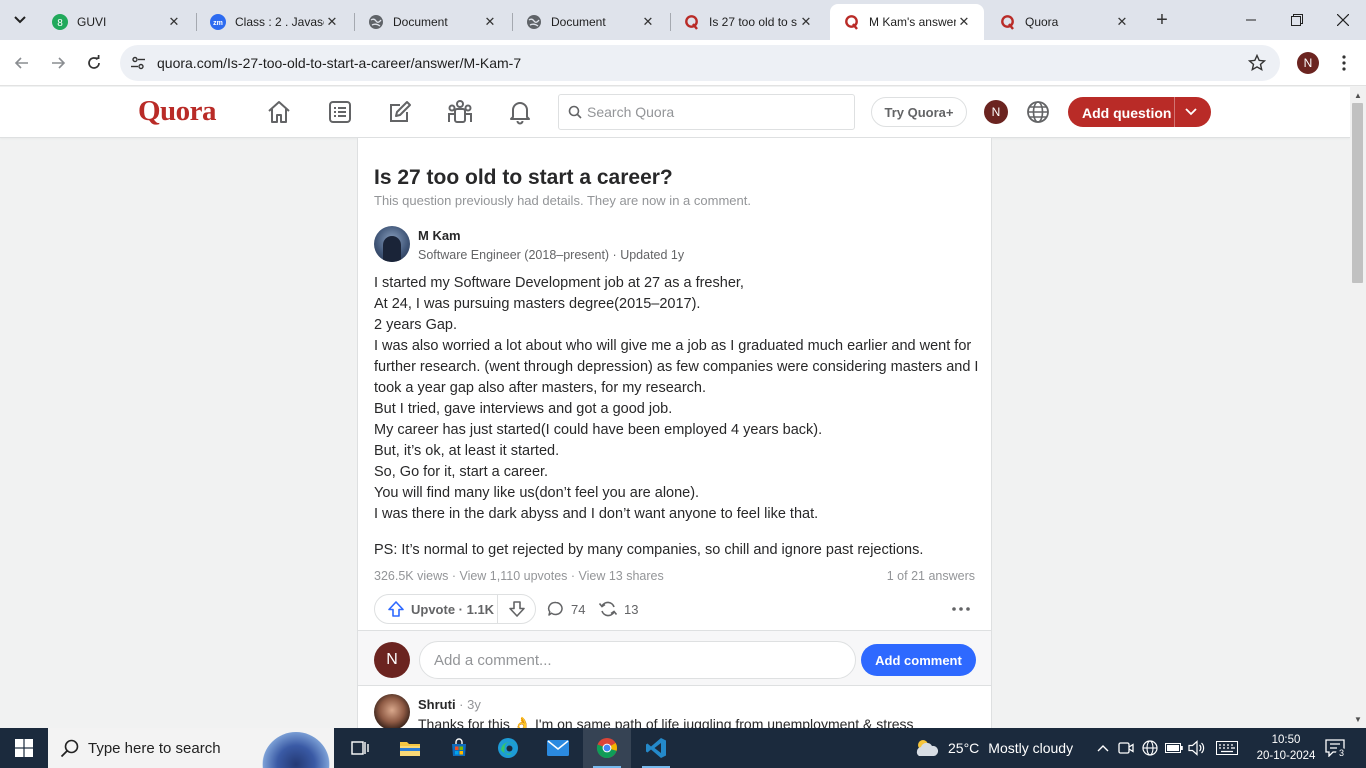 The image size is (1366, 768). I want to click on taskbar-search-box: Type here to search, so click(191, 748).